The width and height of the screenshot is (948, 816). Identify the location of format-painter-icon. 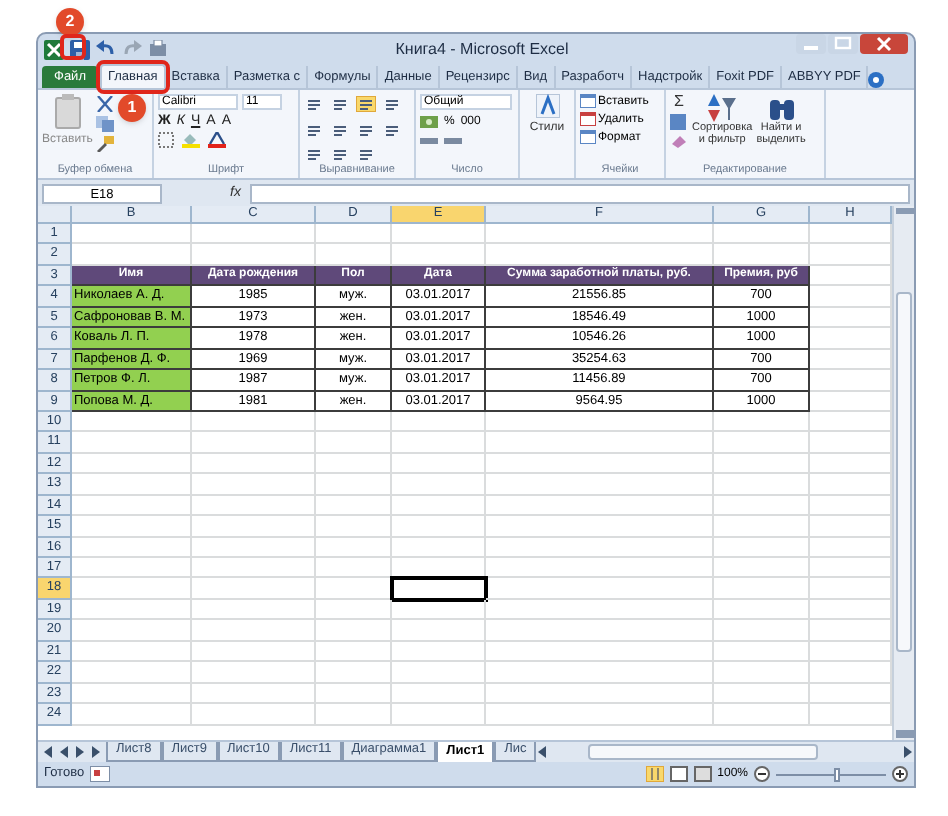
(105, 144).